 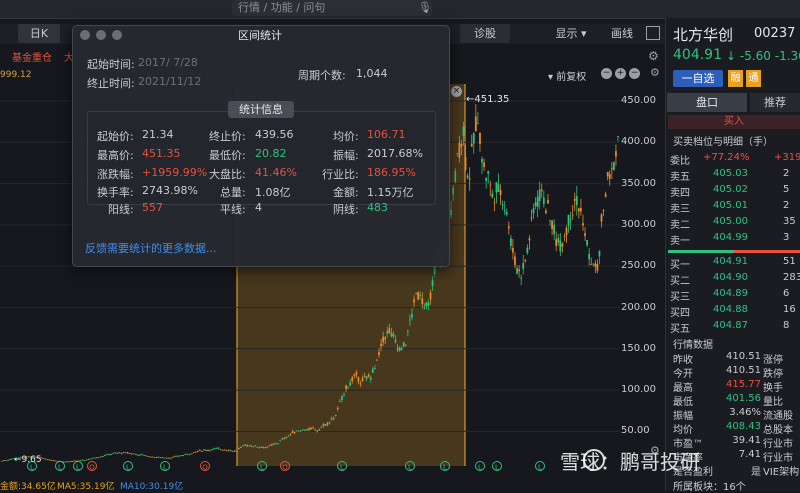 I want to click on draw-line-button: 画线, so click(x=622, y=33).